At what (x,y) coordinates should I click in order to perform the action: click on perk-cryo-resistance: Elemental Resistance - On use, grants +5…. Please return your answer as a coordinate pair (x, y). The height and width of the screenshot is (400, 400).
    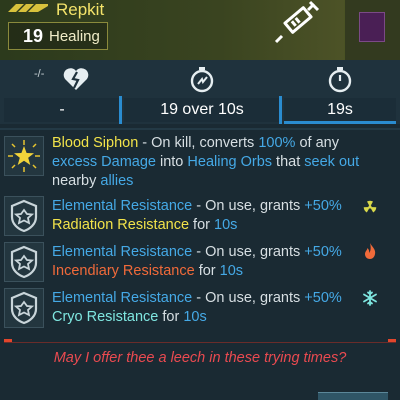
    Looking at the image, I should click on (200, 307).